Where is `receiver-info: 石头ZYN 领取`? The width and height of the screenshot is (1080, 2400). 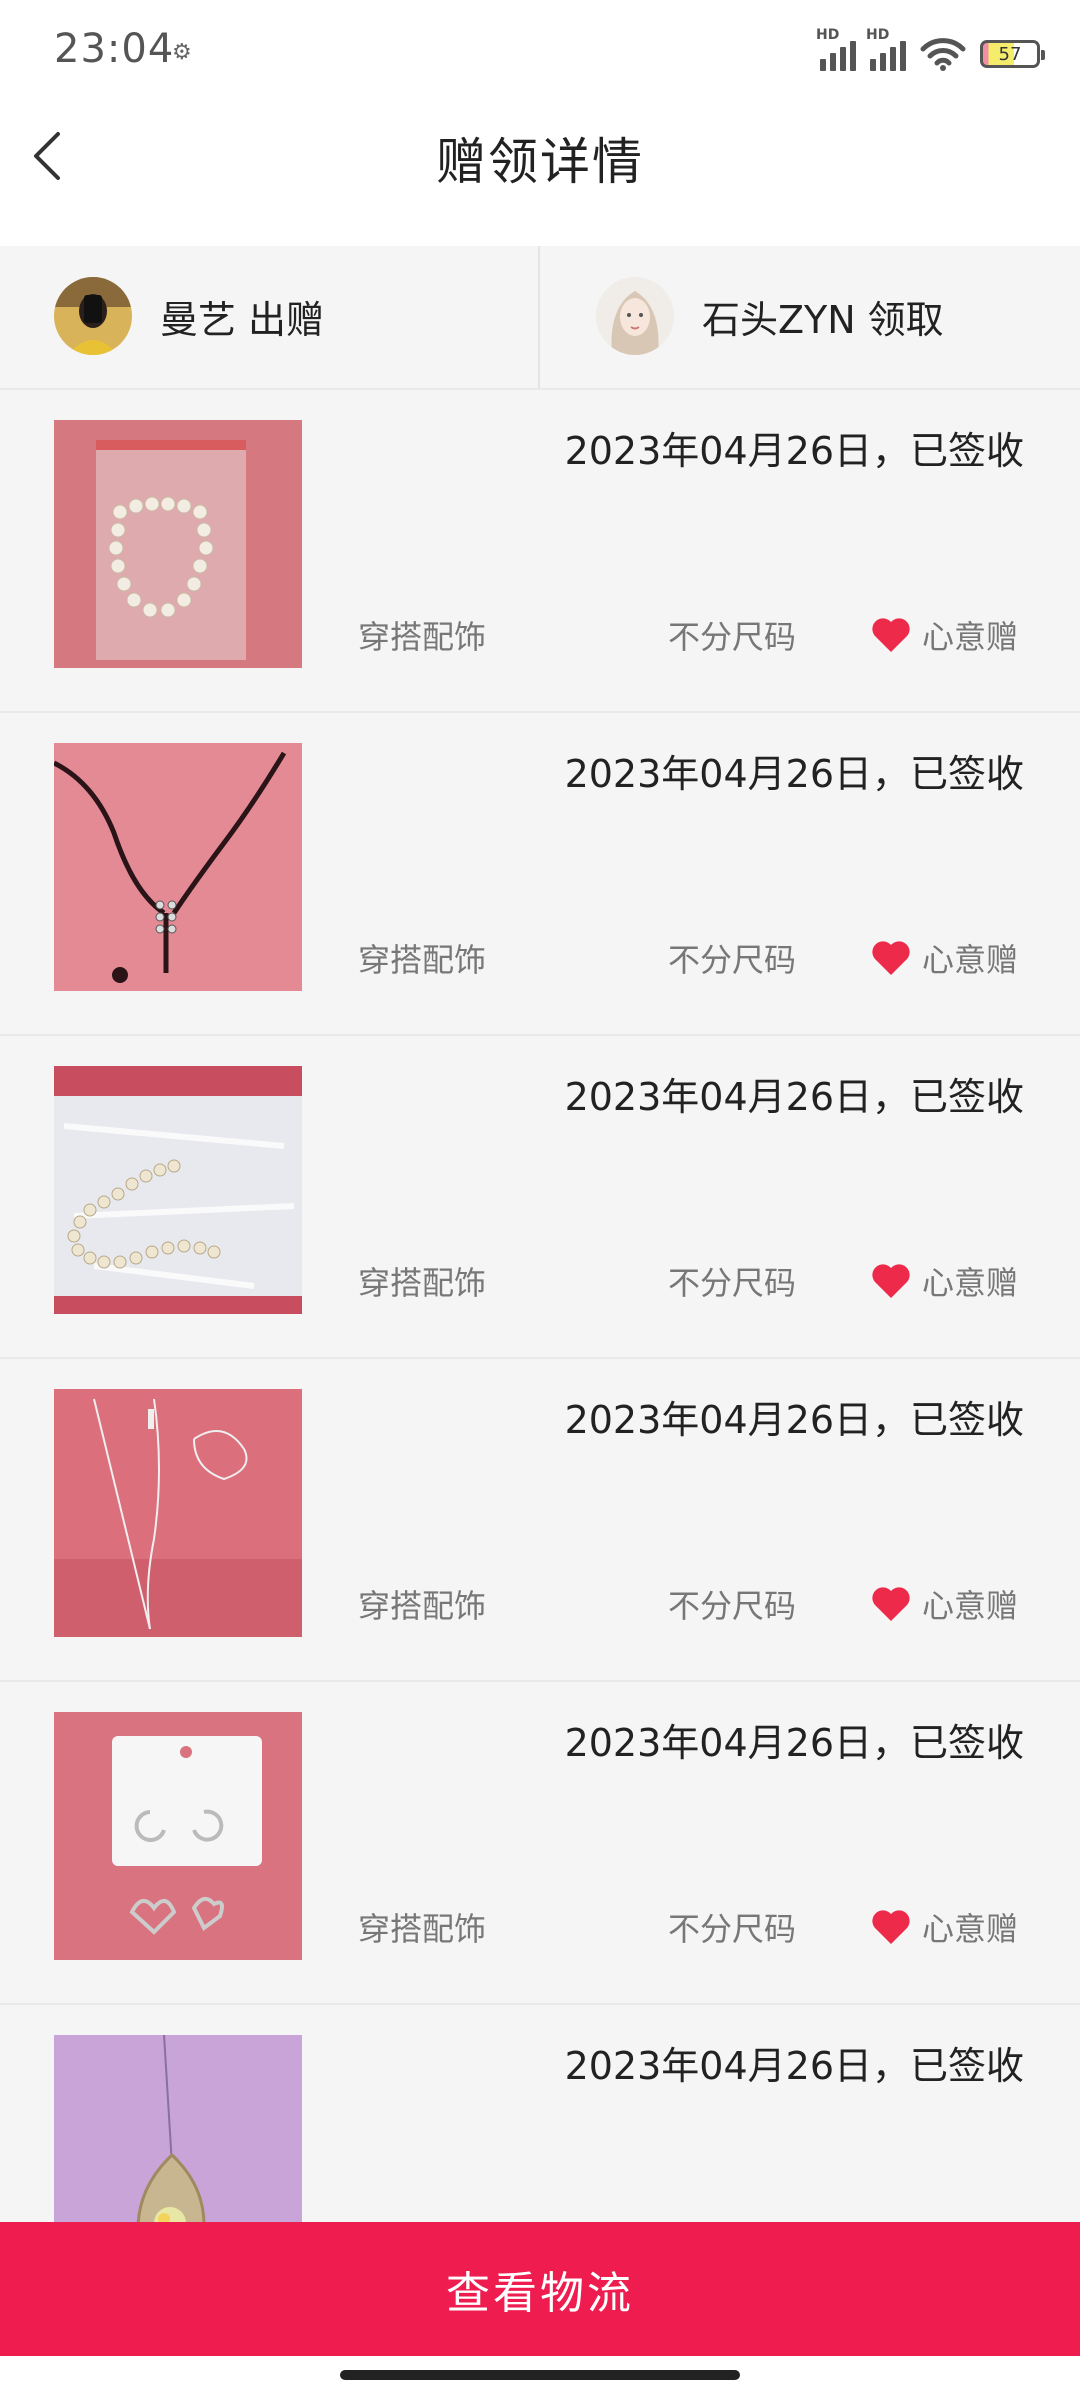 receiver-info: 石头ZYN 领取 is located at coordinates (770, 316).